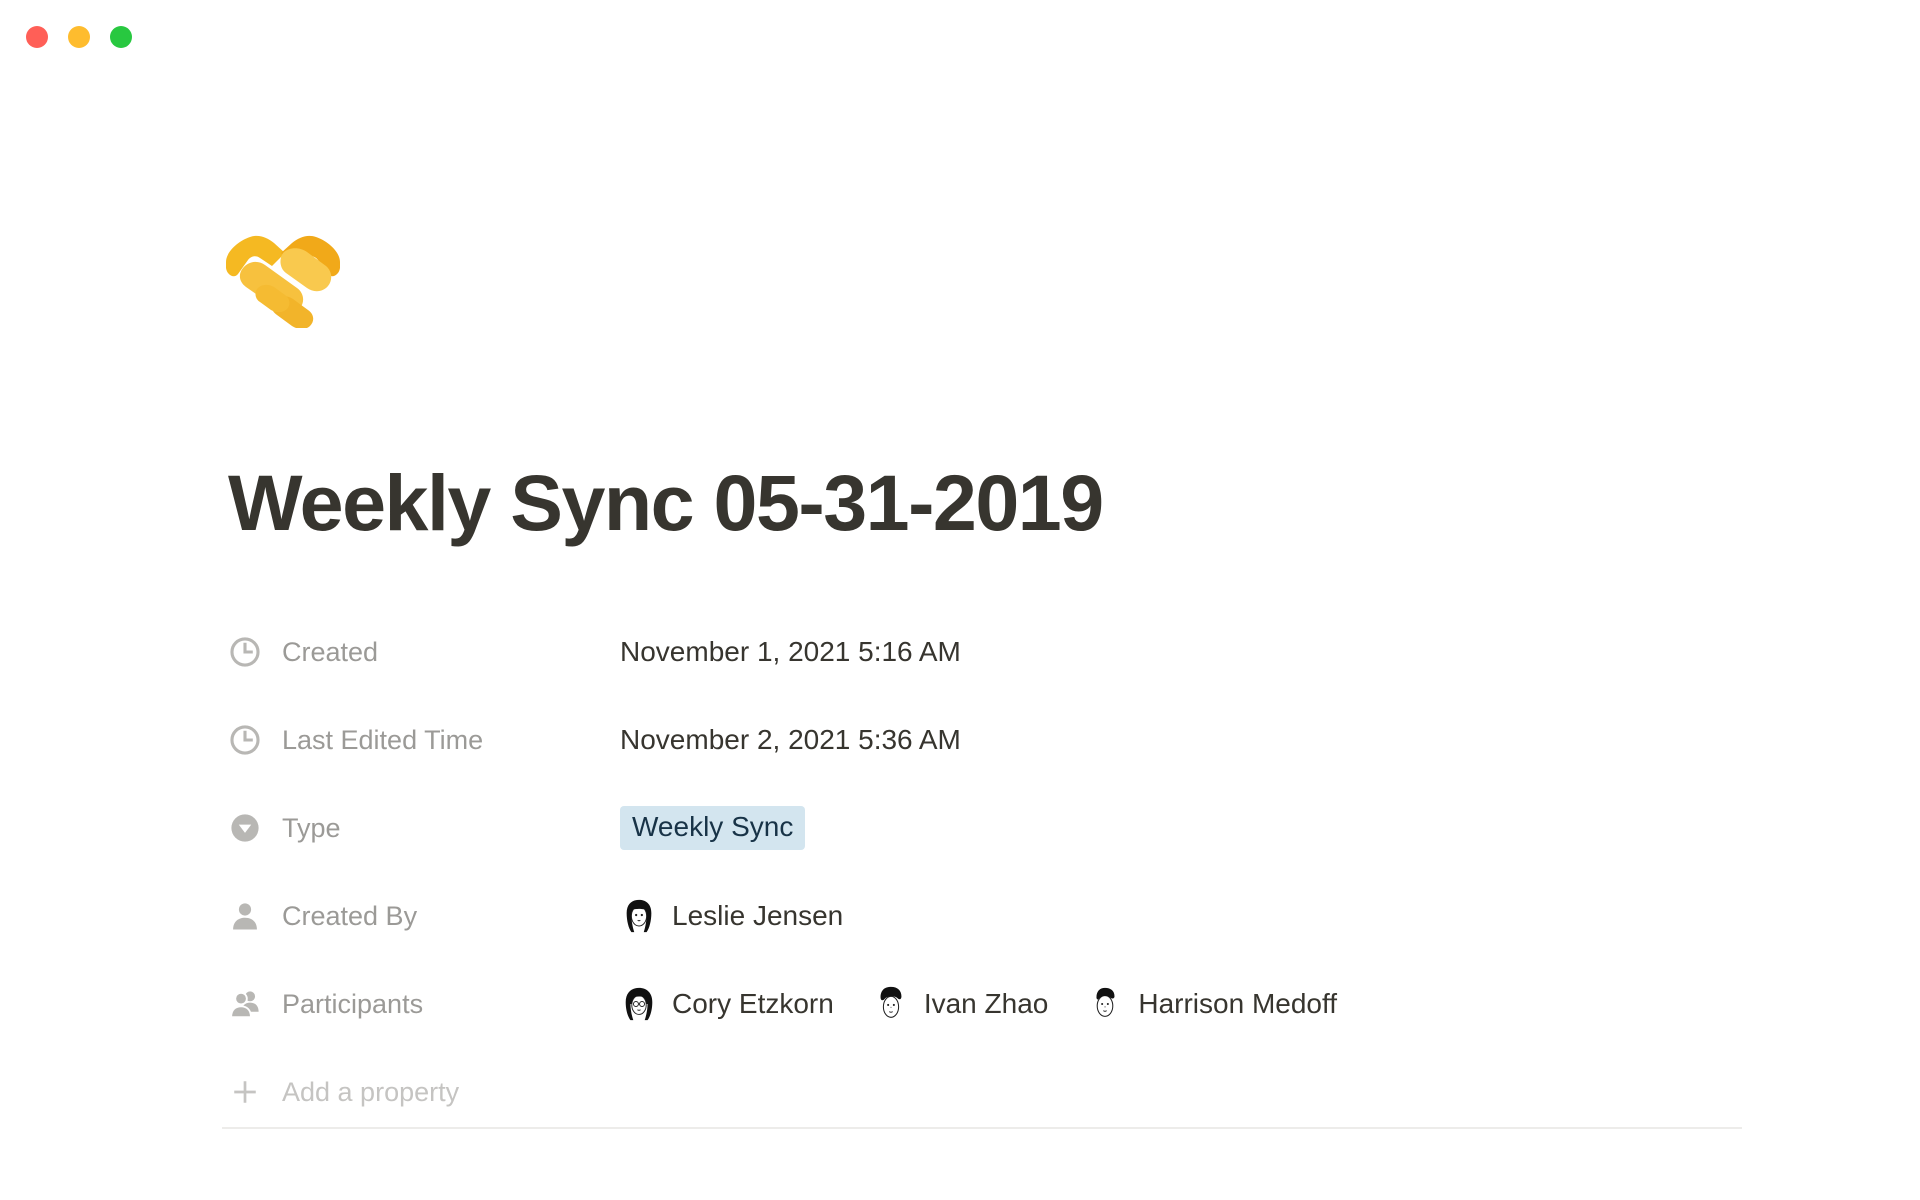 Image resolution: width=1920 pixels, height=1200 pixels. What do you see at coordinates (424, 916) in the screenshot?
I see `property-label-created-by: Created By` at bounding box center [424, 916].